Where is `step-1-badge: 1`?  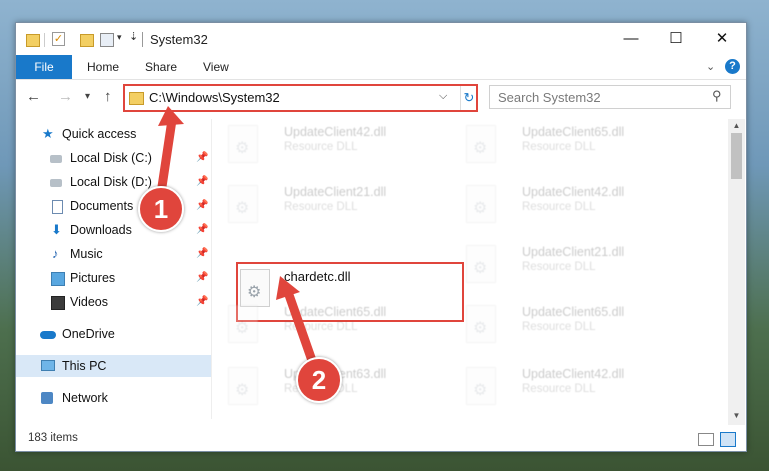 step-1-badge: 1 is located at coordinates (161, 209).